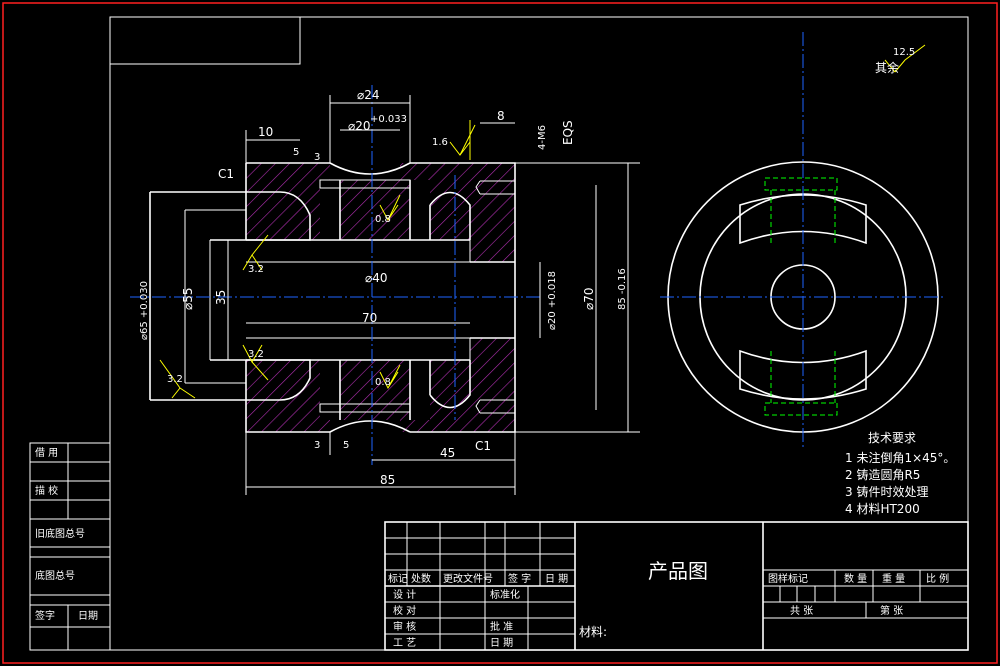 This screenshot has height=666, width=1000. What do you see at coordinates (501, 626) in the screenshot?
I see `sign-2-b: 批 准` at bounding box center [501, 626].